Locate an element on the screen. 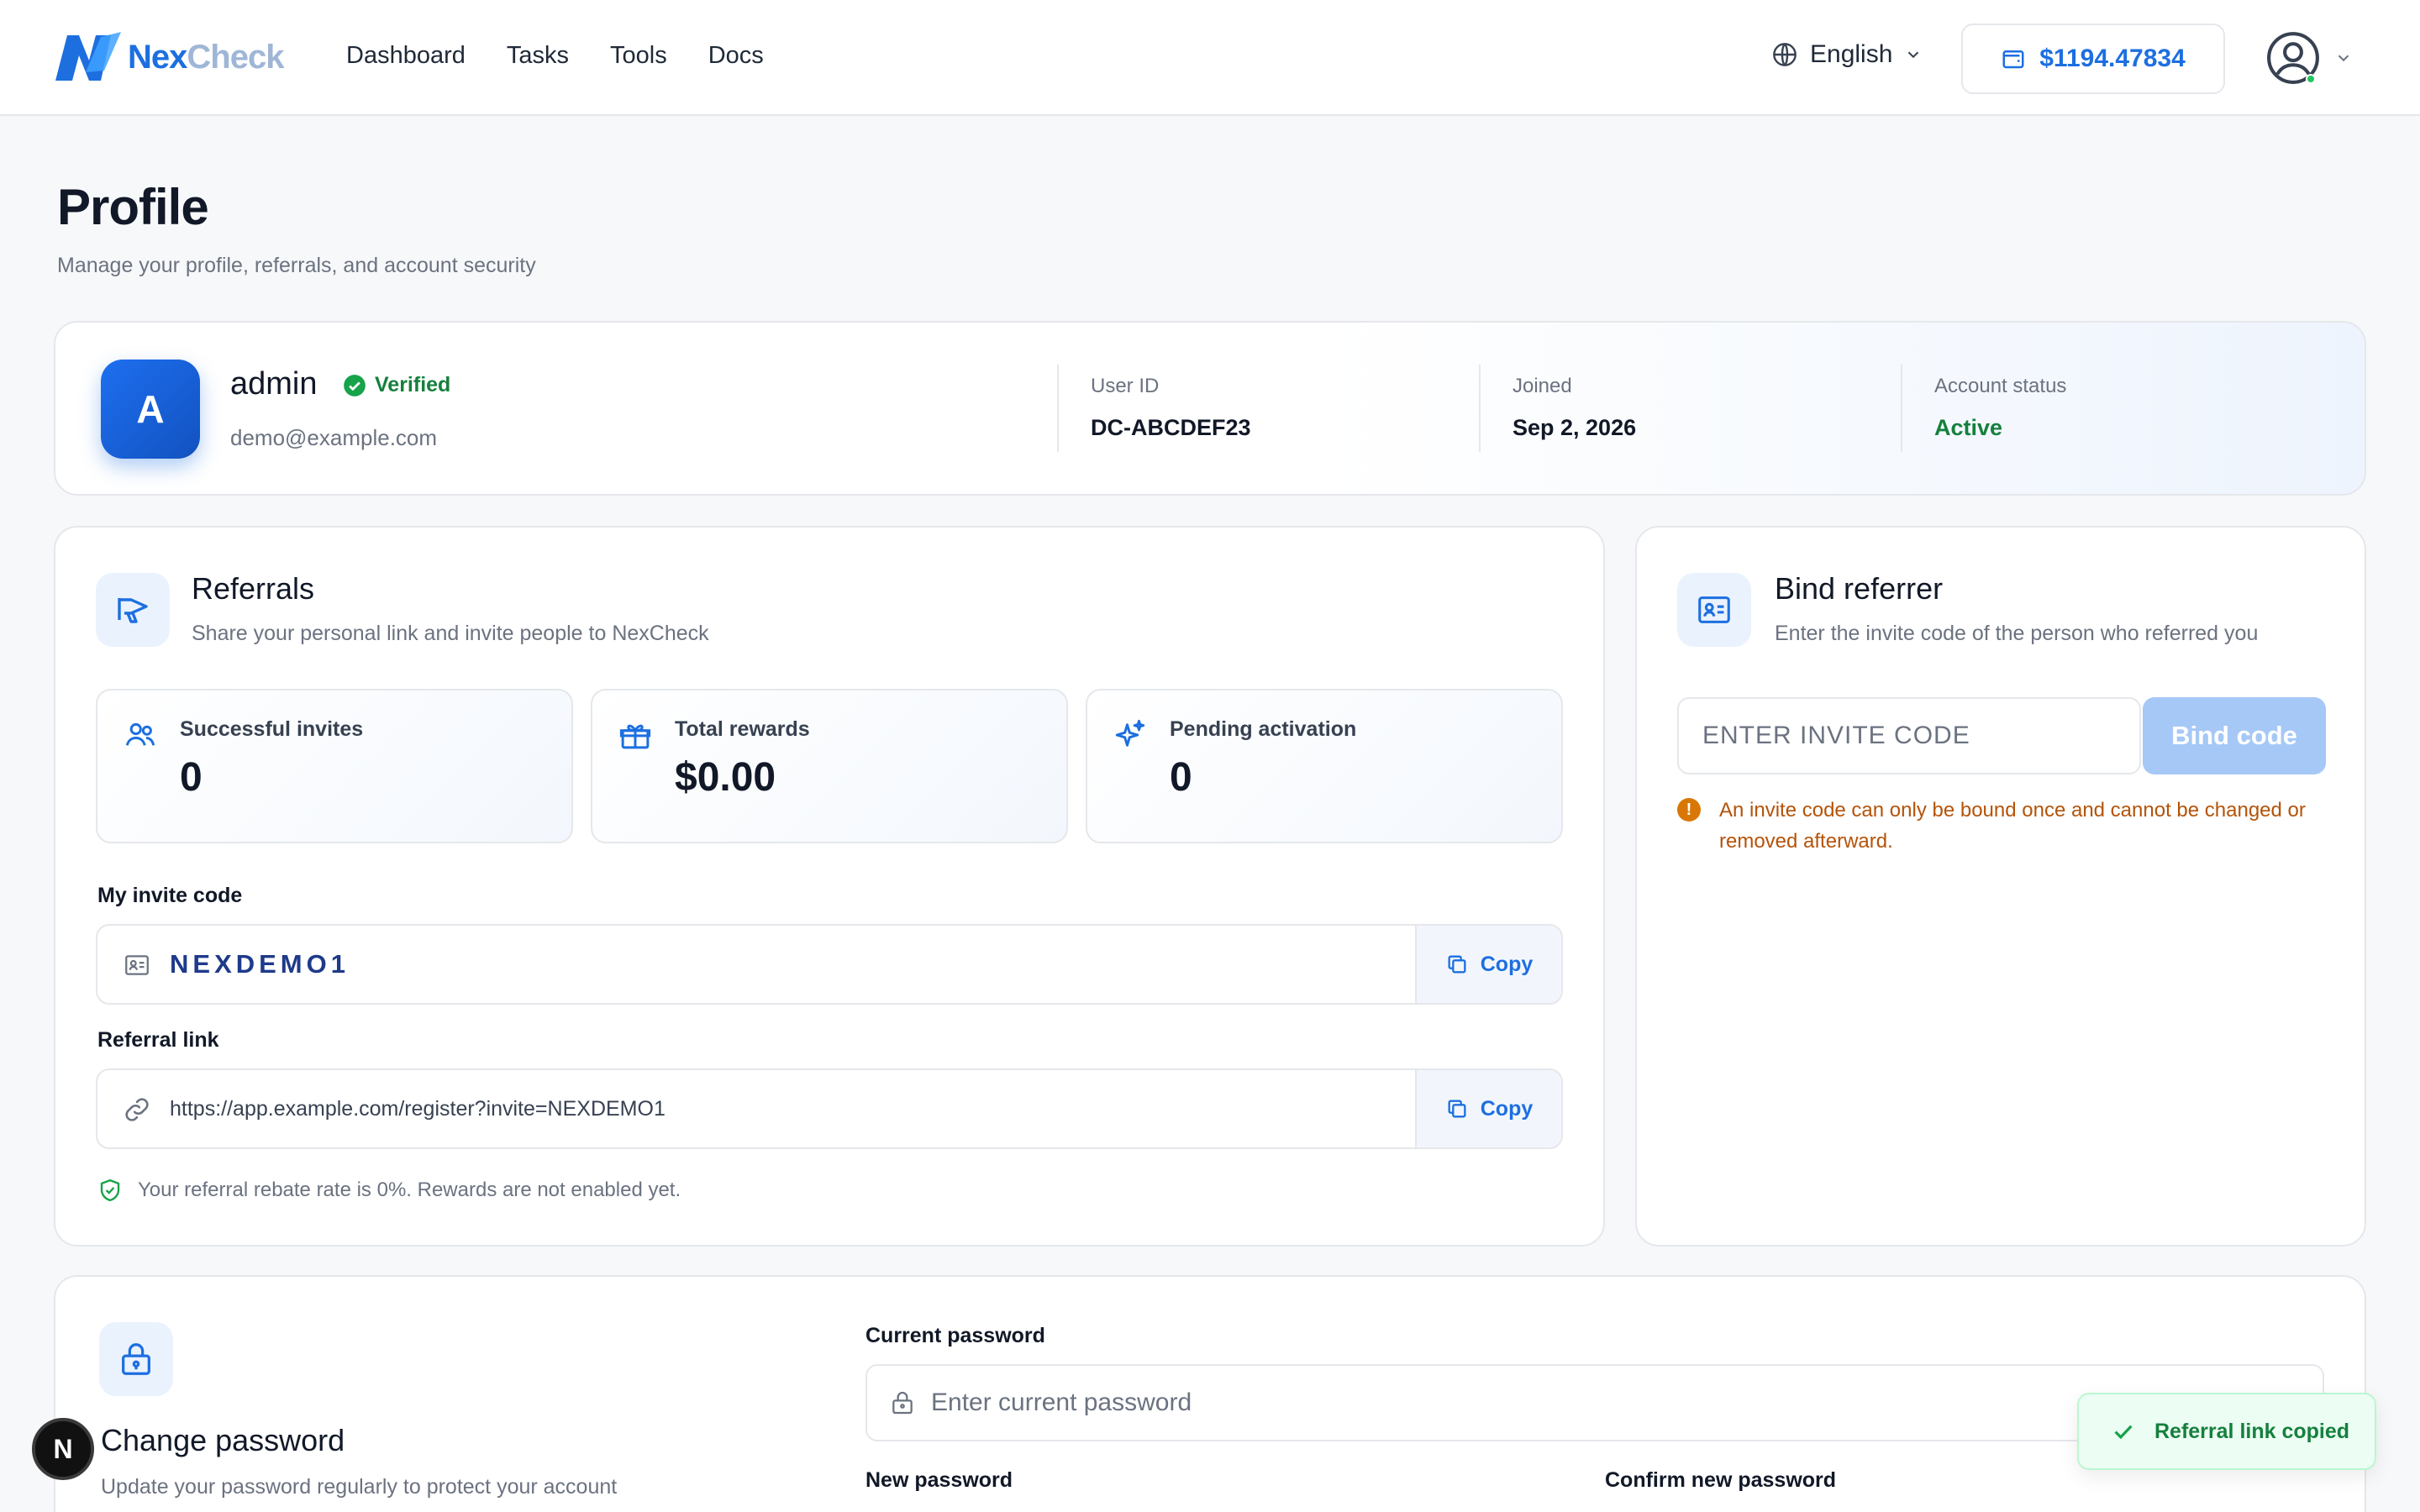  user-menu is located at coordinates (2309, 58).